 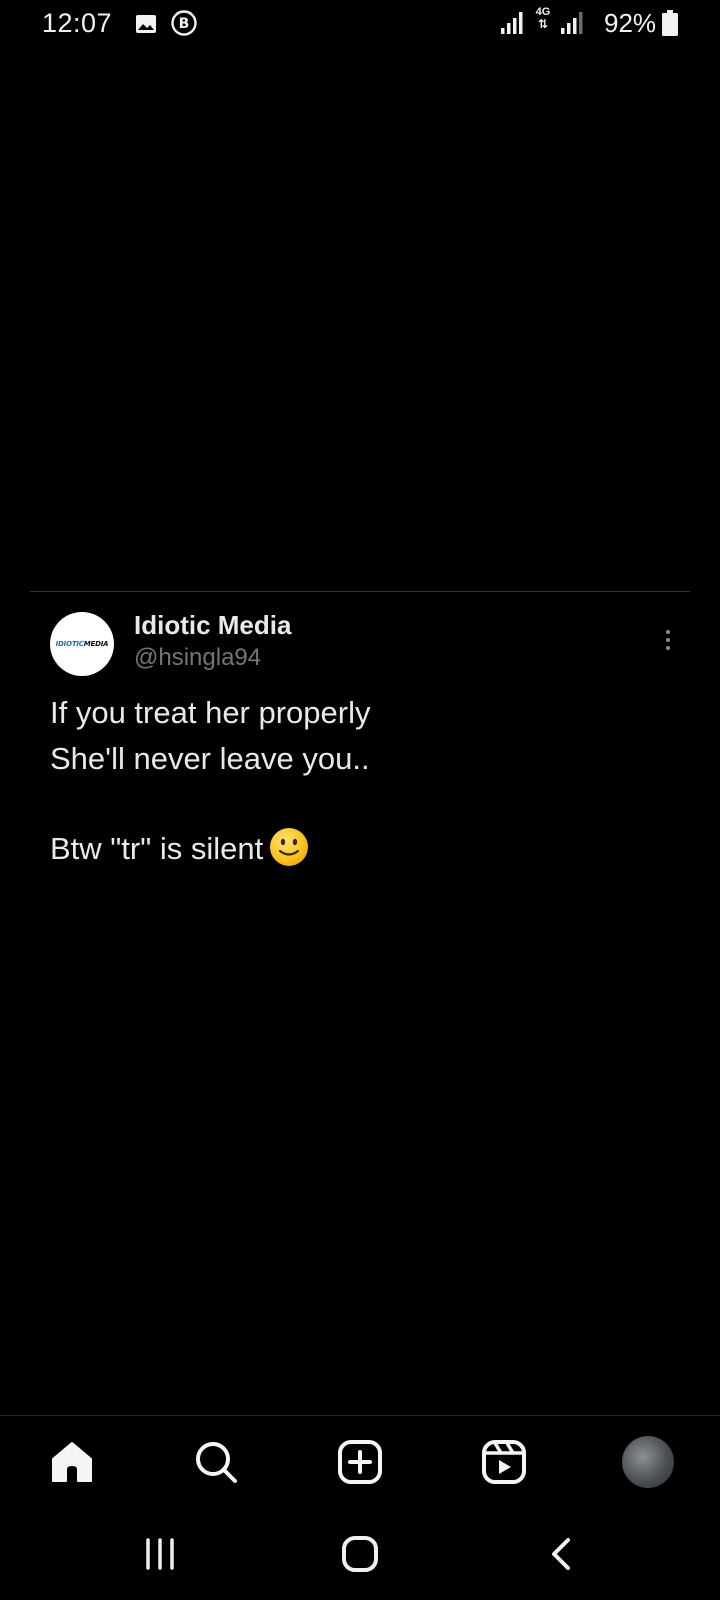 I want to click on display-name: Idiotic Media, so click(x=212, y=625).